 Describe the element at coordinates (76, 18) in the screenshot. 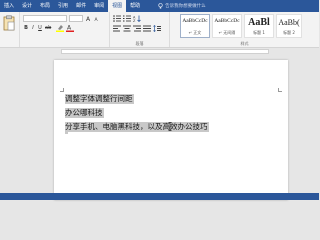

I see `font-size-box` at that location.